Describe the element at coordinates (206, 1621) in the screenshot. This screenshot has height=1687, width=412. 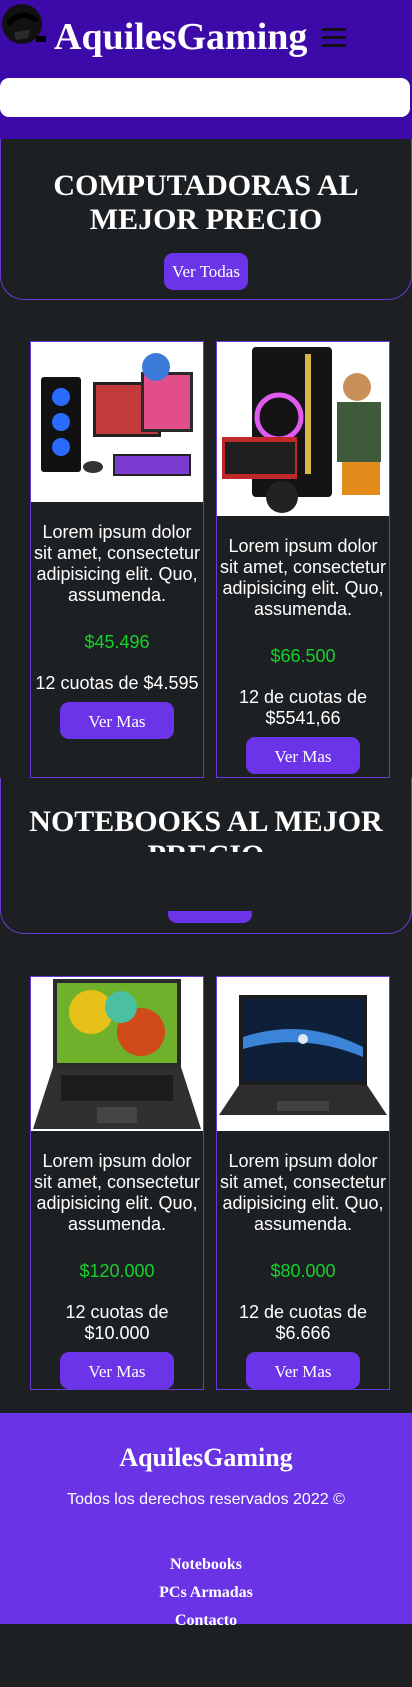
I see `footer-link-contact: Contacto` at that location.